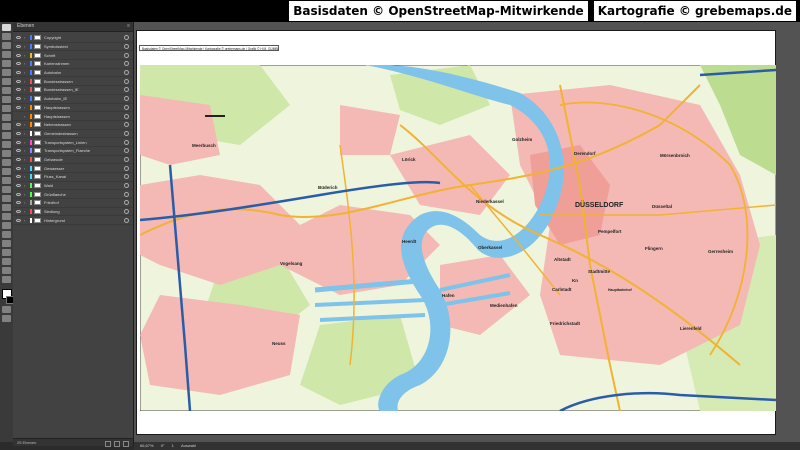  I want to click on zoom-tool-icon, so click(6, 279).